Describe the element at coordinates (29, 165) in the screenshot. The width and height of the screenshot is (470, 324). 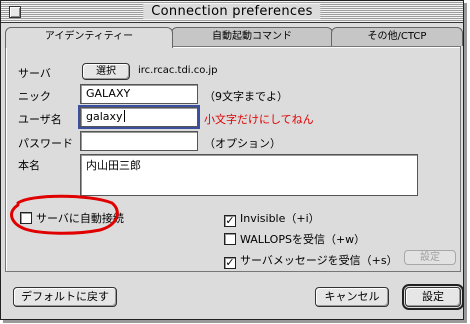
I see `realname-label: 本名` at that location.